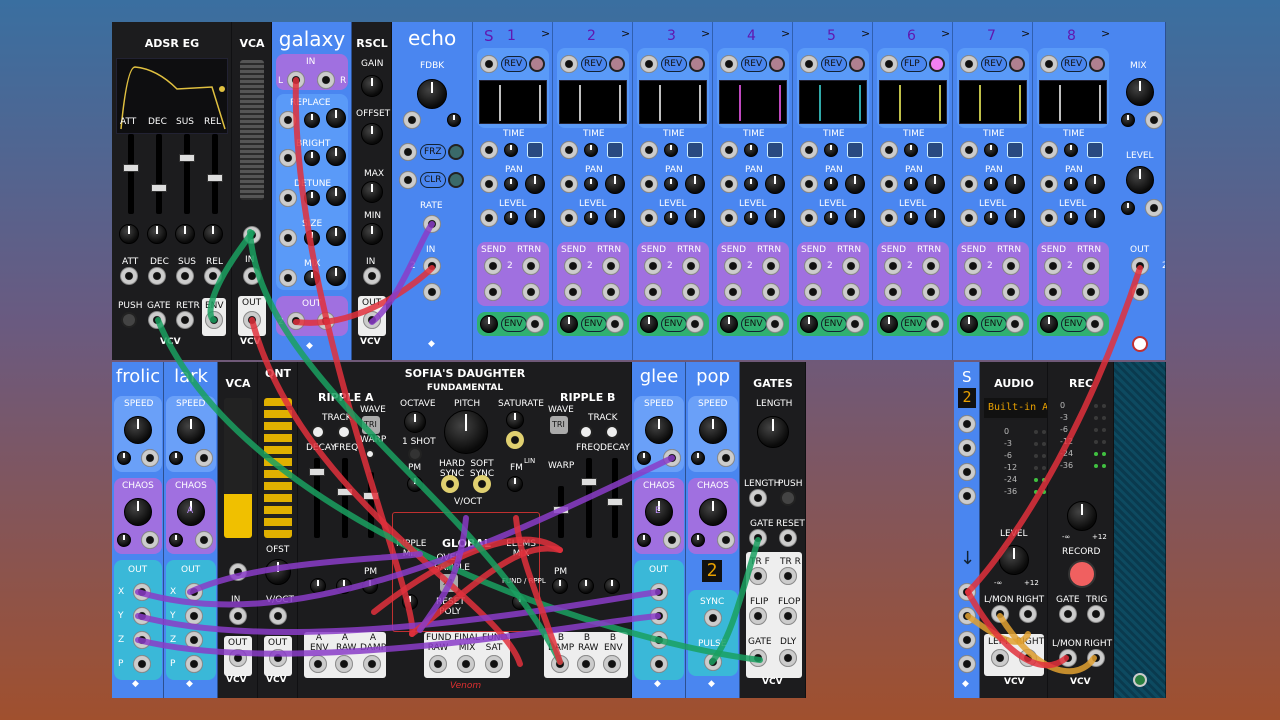 Image resolution: width=1280 pixels, height=720 pixels. I want to click on time-knob, so click(831, 150).